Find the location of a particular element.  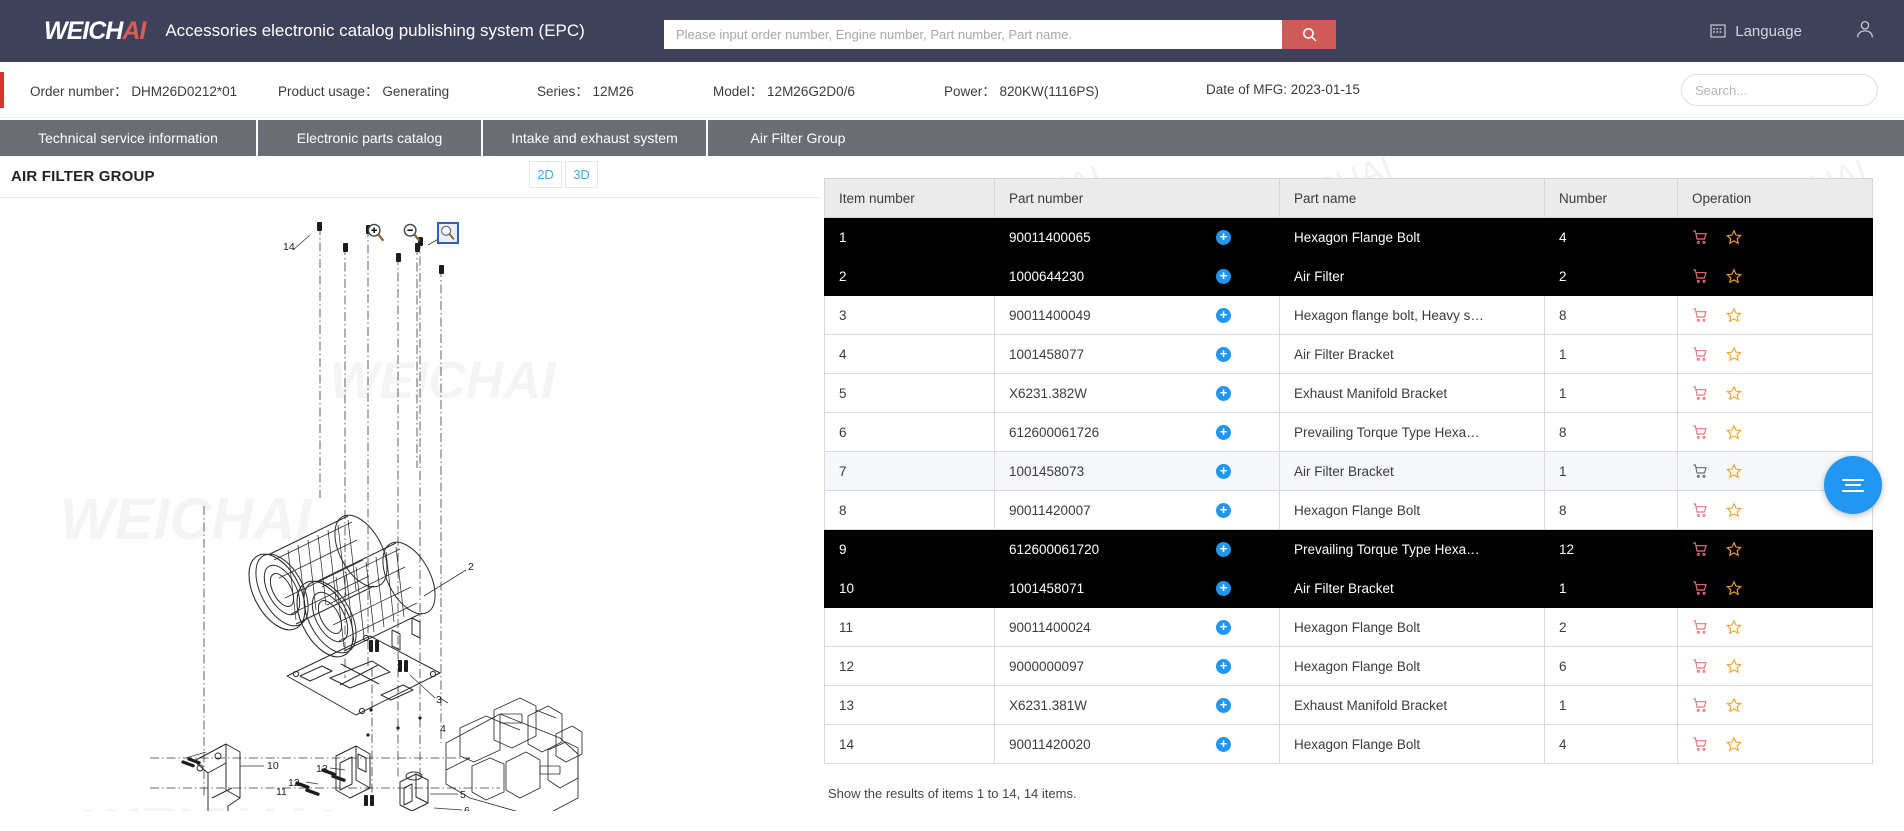

global-search-button is located at coordinates (1309, 34).